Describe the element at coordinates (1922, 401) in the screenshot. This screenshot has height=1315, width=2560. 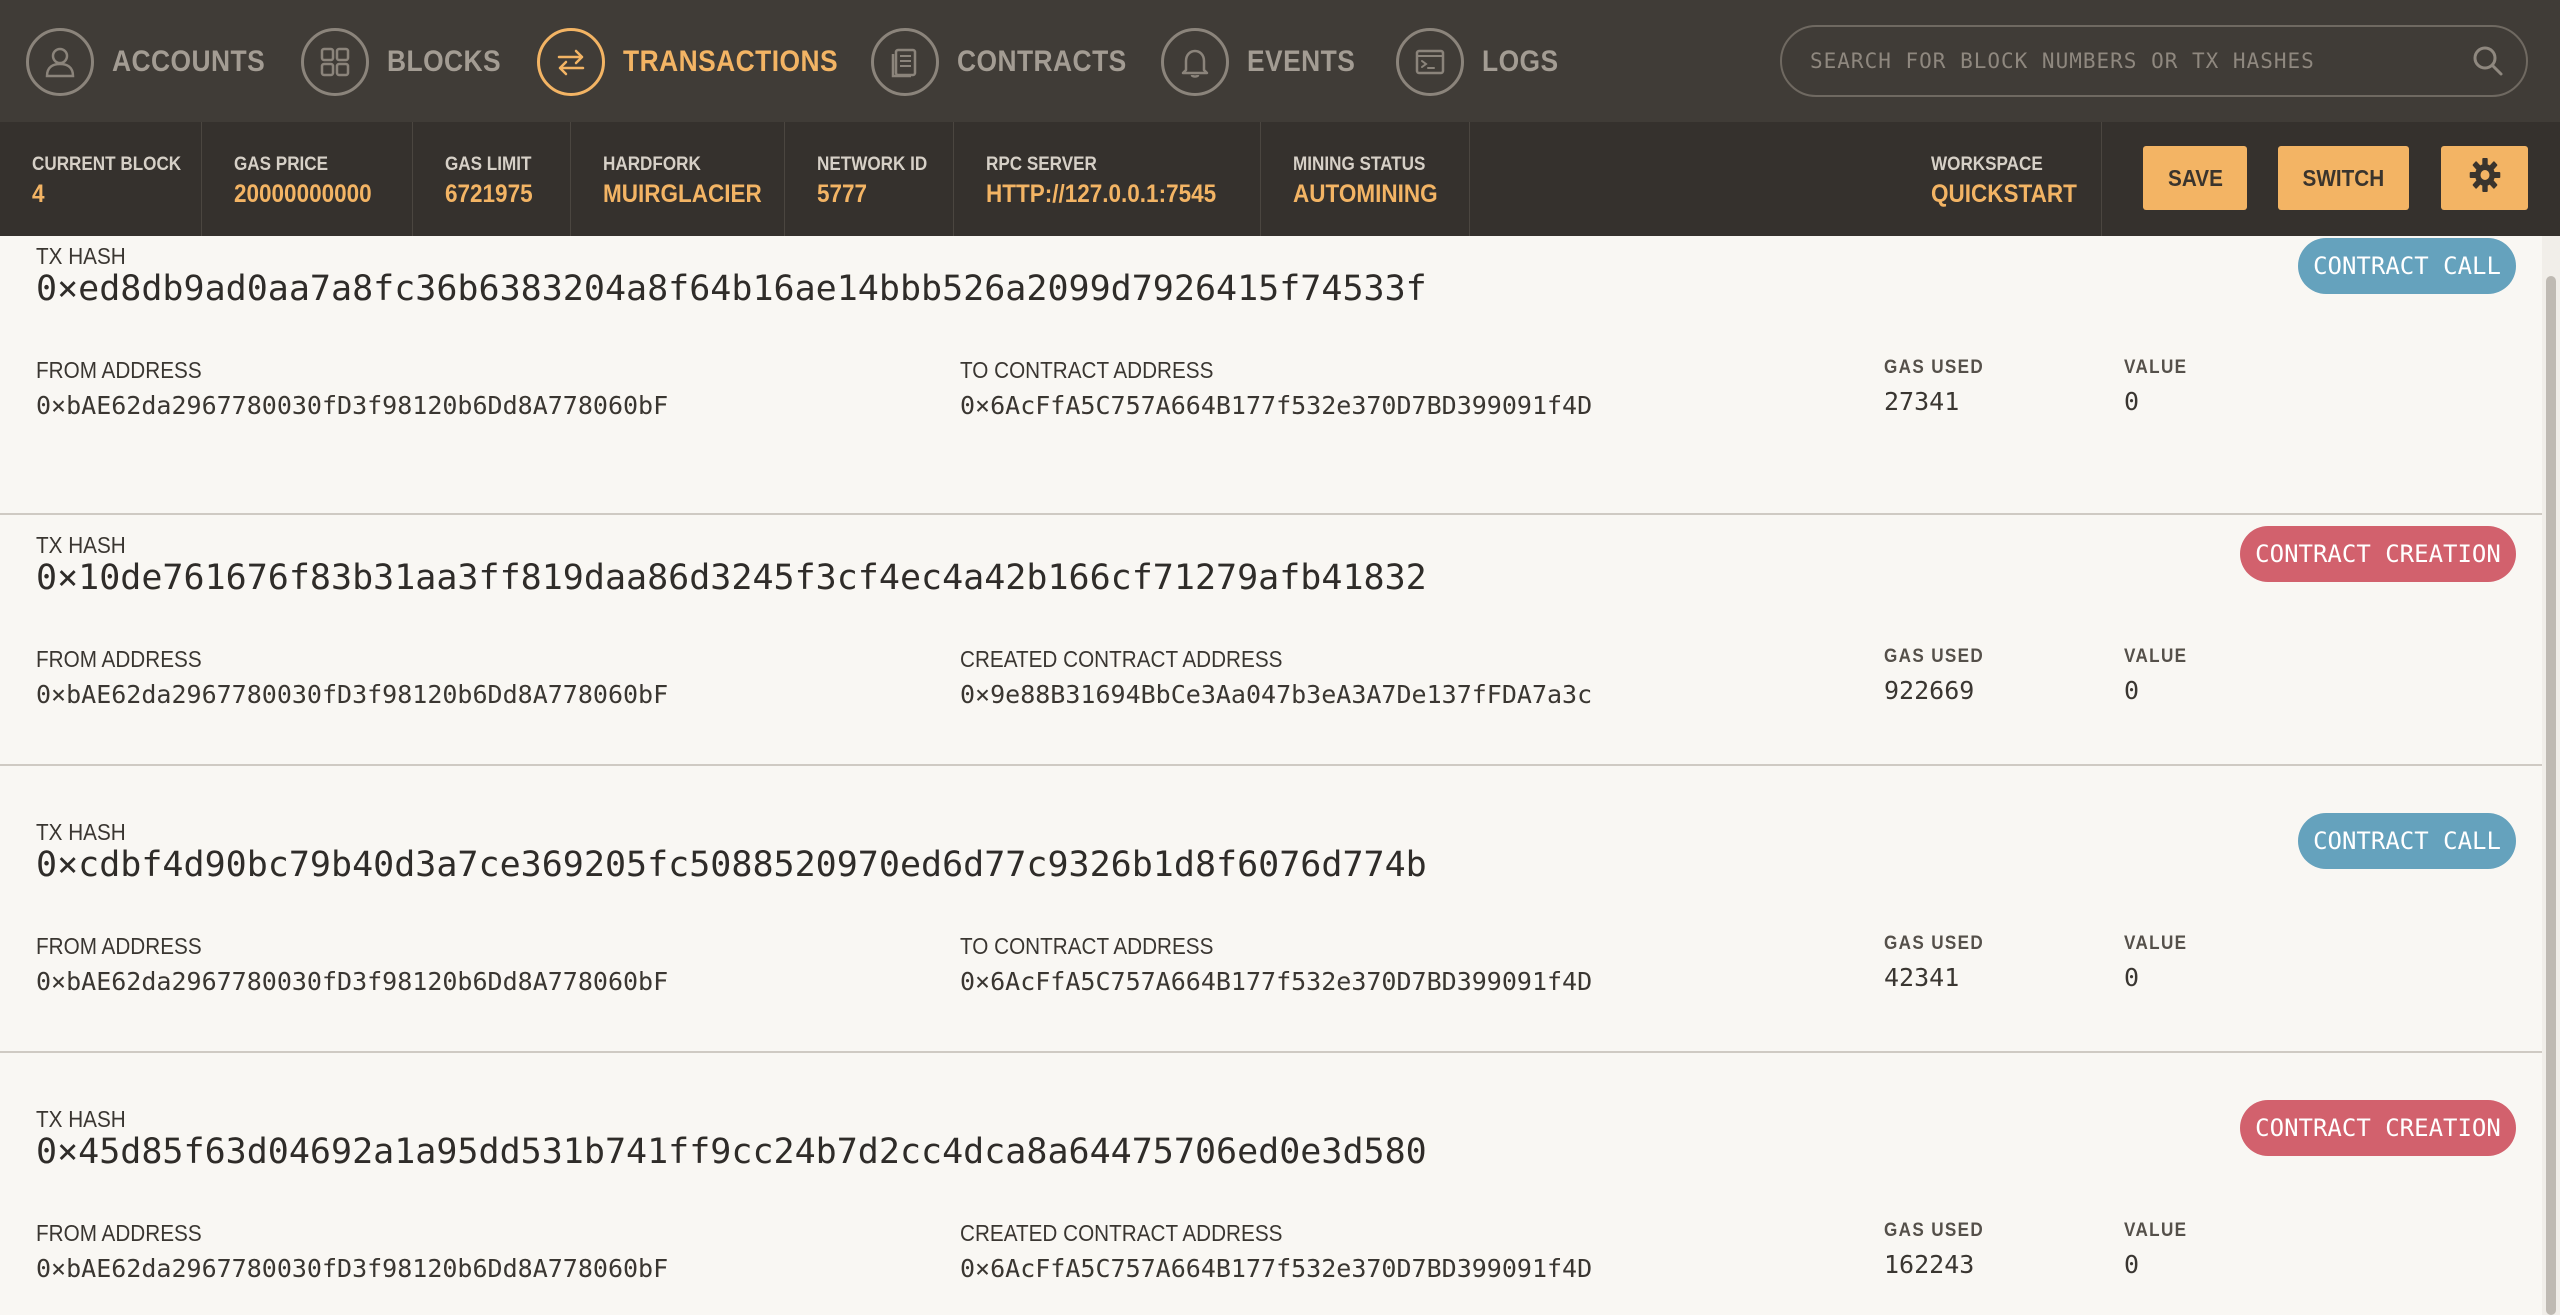
I see `gas-used: 27341` at that location.